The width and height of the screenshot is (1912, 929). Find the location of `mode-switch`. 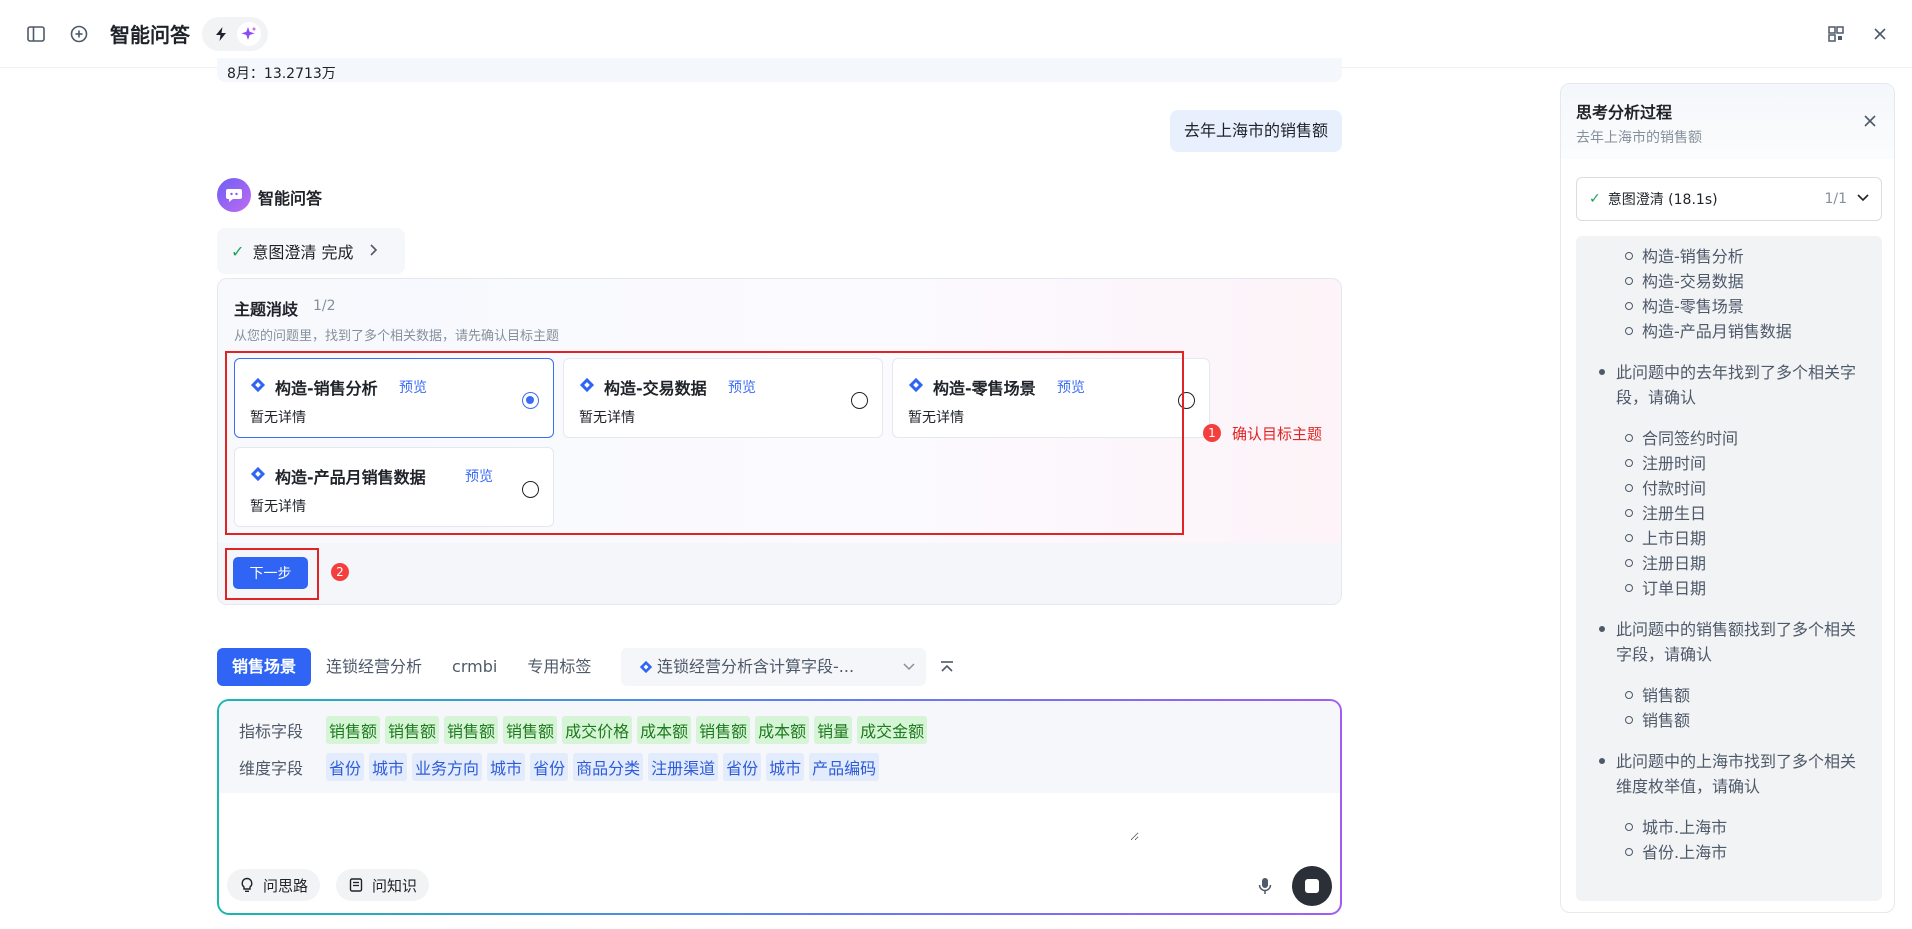

mode-switch is located at coordinates (235, 34).